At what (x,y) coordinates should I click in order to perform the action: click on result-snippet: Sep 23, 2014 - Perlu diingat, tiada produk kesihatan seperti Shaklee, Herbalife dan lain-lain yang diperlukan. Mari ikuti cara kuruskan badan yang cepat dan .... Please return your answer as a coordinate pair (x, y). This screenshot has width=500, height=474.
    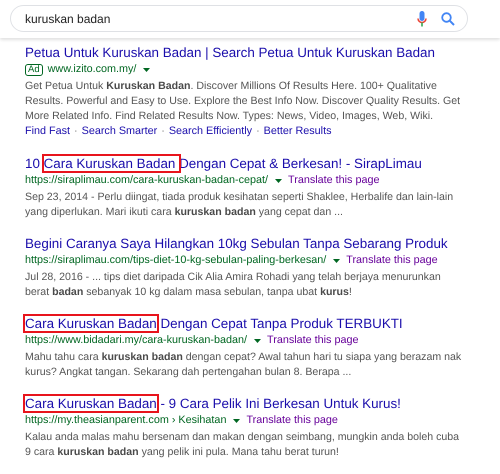
    Looking at the image, I should click on (239, 205).